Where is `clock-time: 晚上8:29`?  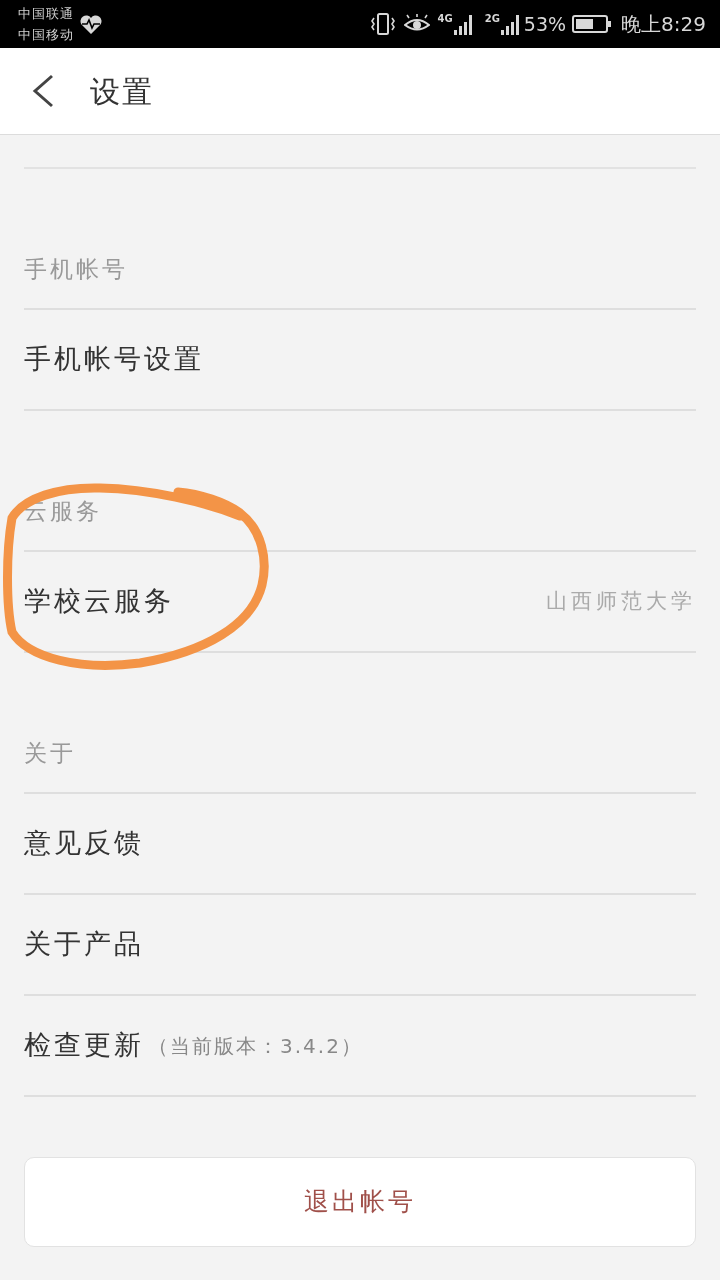 clock-time: 晚上8:29 is located at coordinates (663, 24).